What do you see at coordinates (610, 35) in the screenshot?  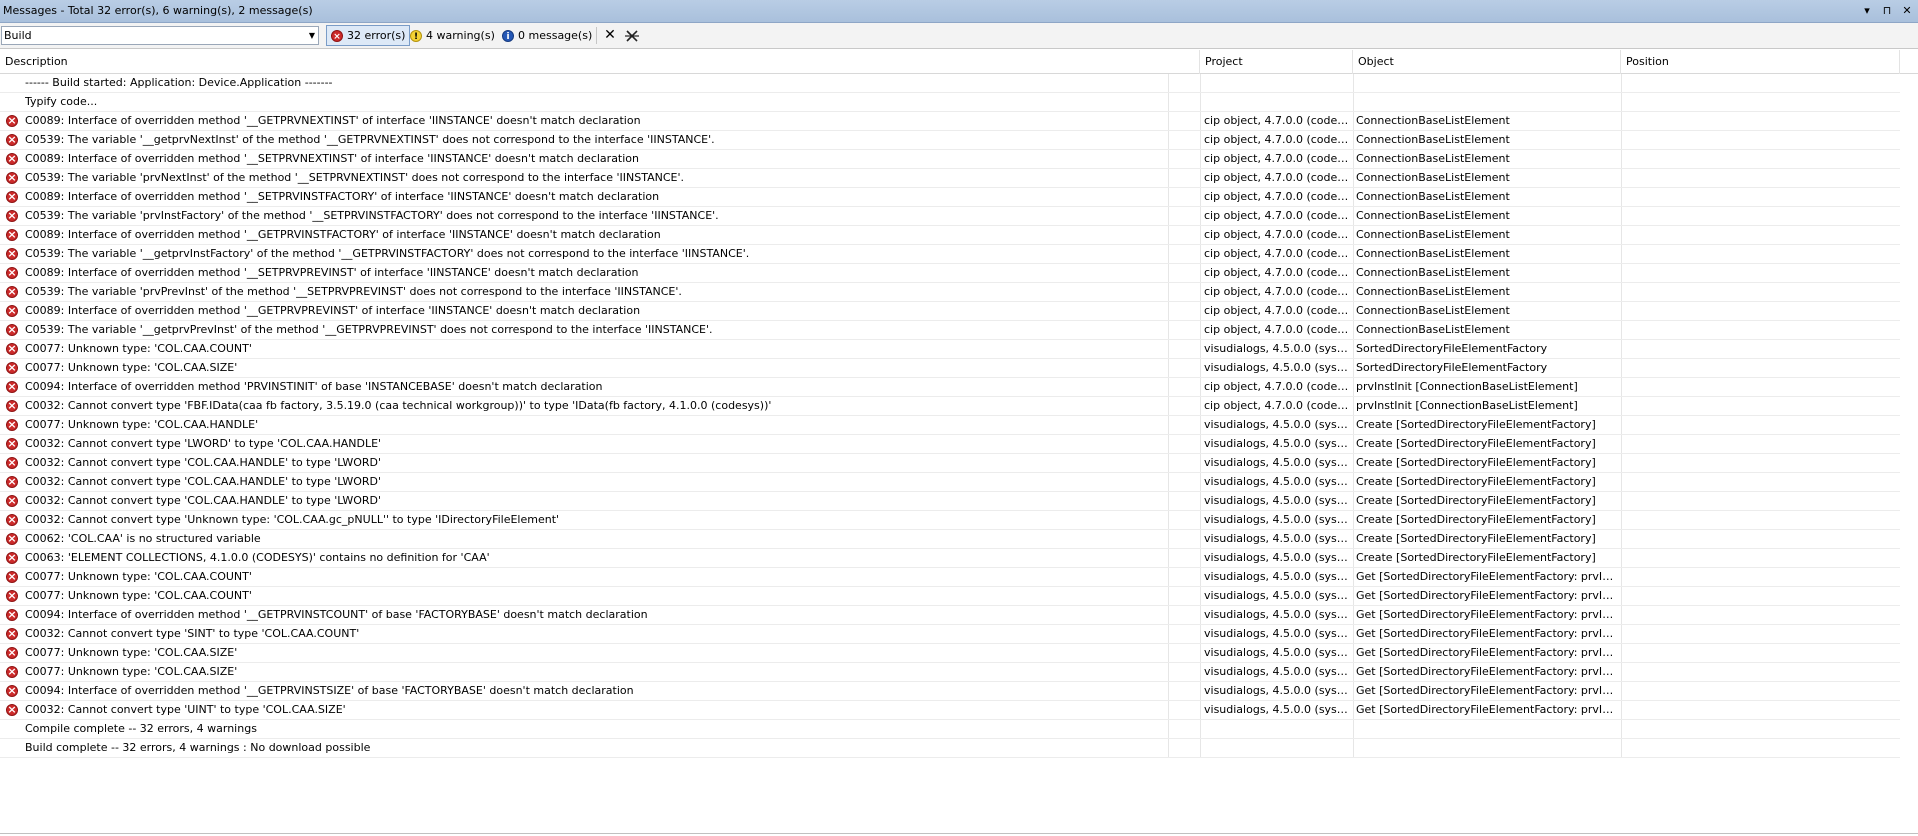 I see `clear-messages-icon: ✕` at bounding box center [610, 35].